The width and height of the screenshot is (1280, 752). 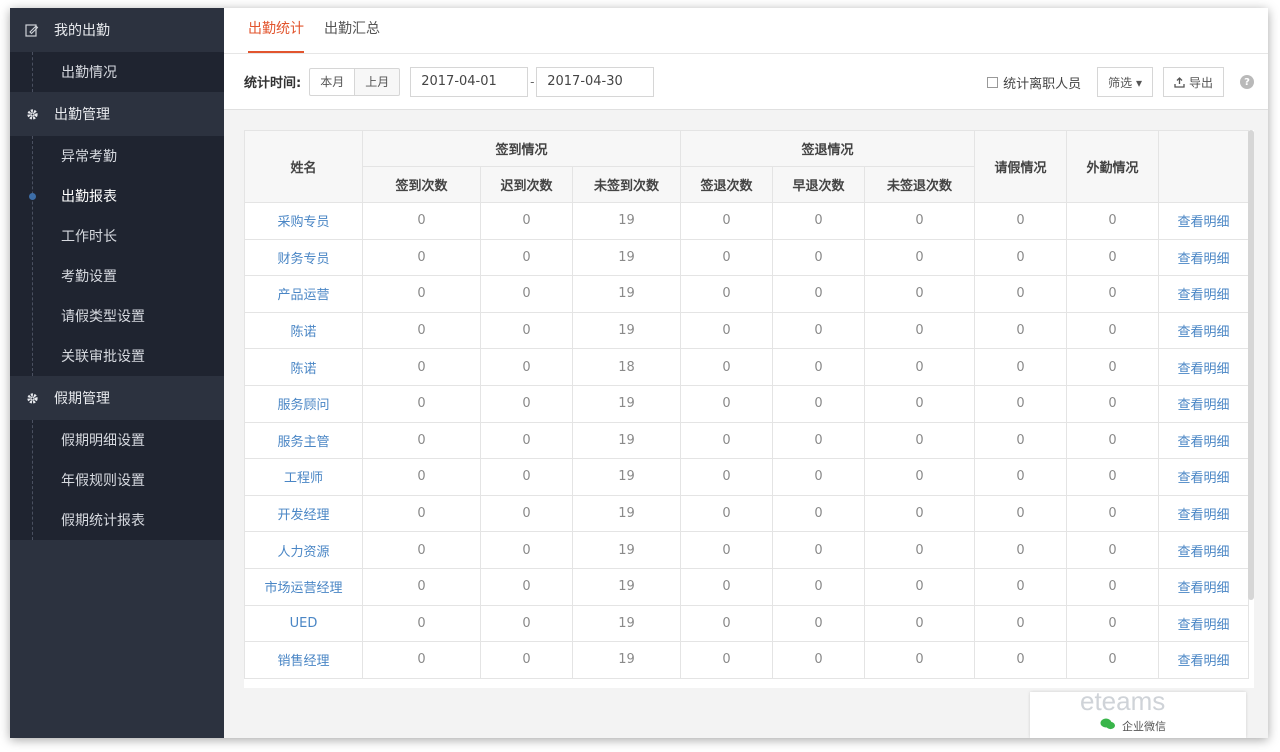 I want to click on sidebar-item: 假期统计报表, so click(x=117, y=520).